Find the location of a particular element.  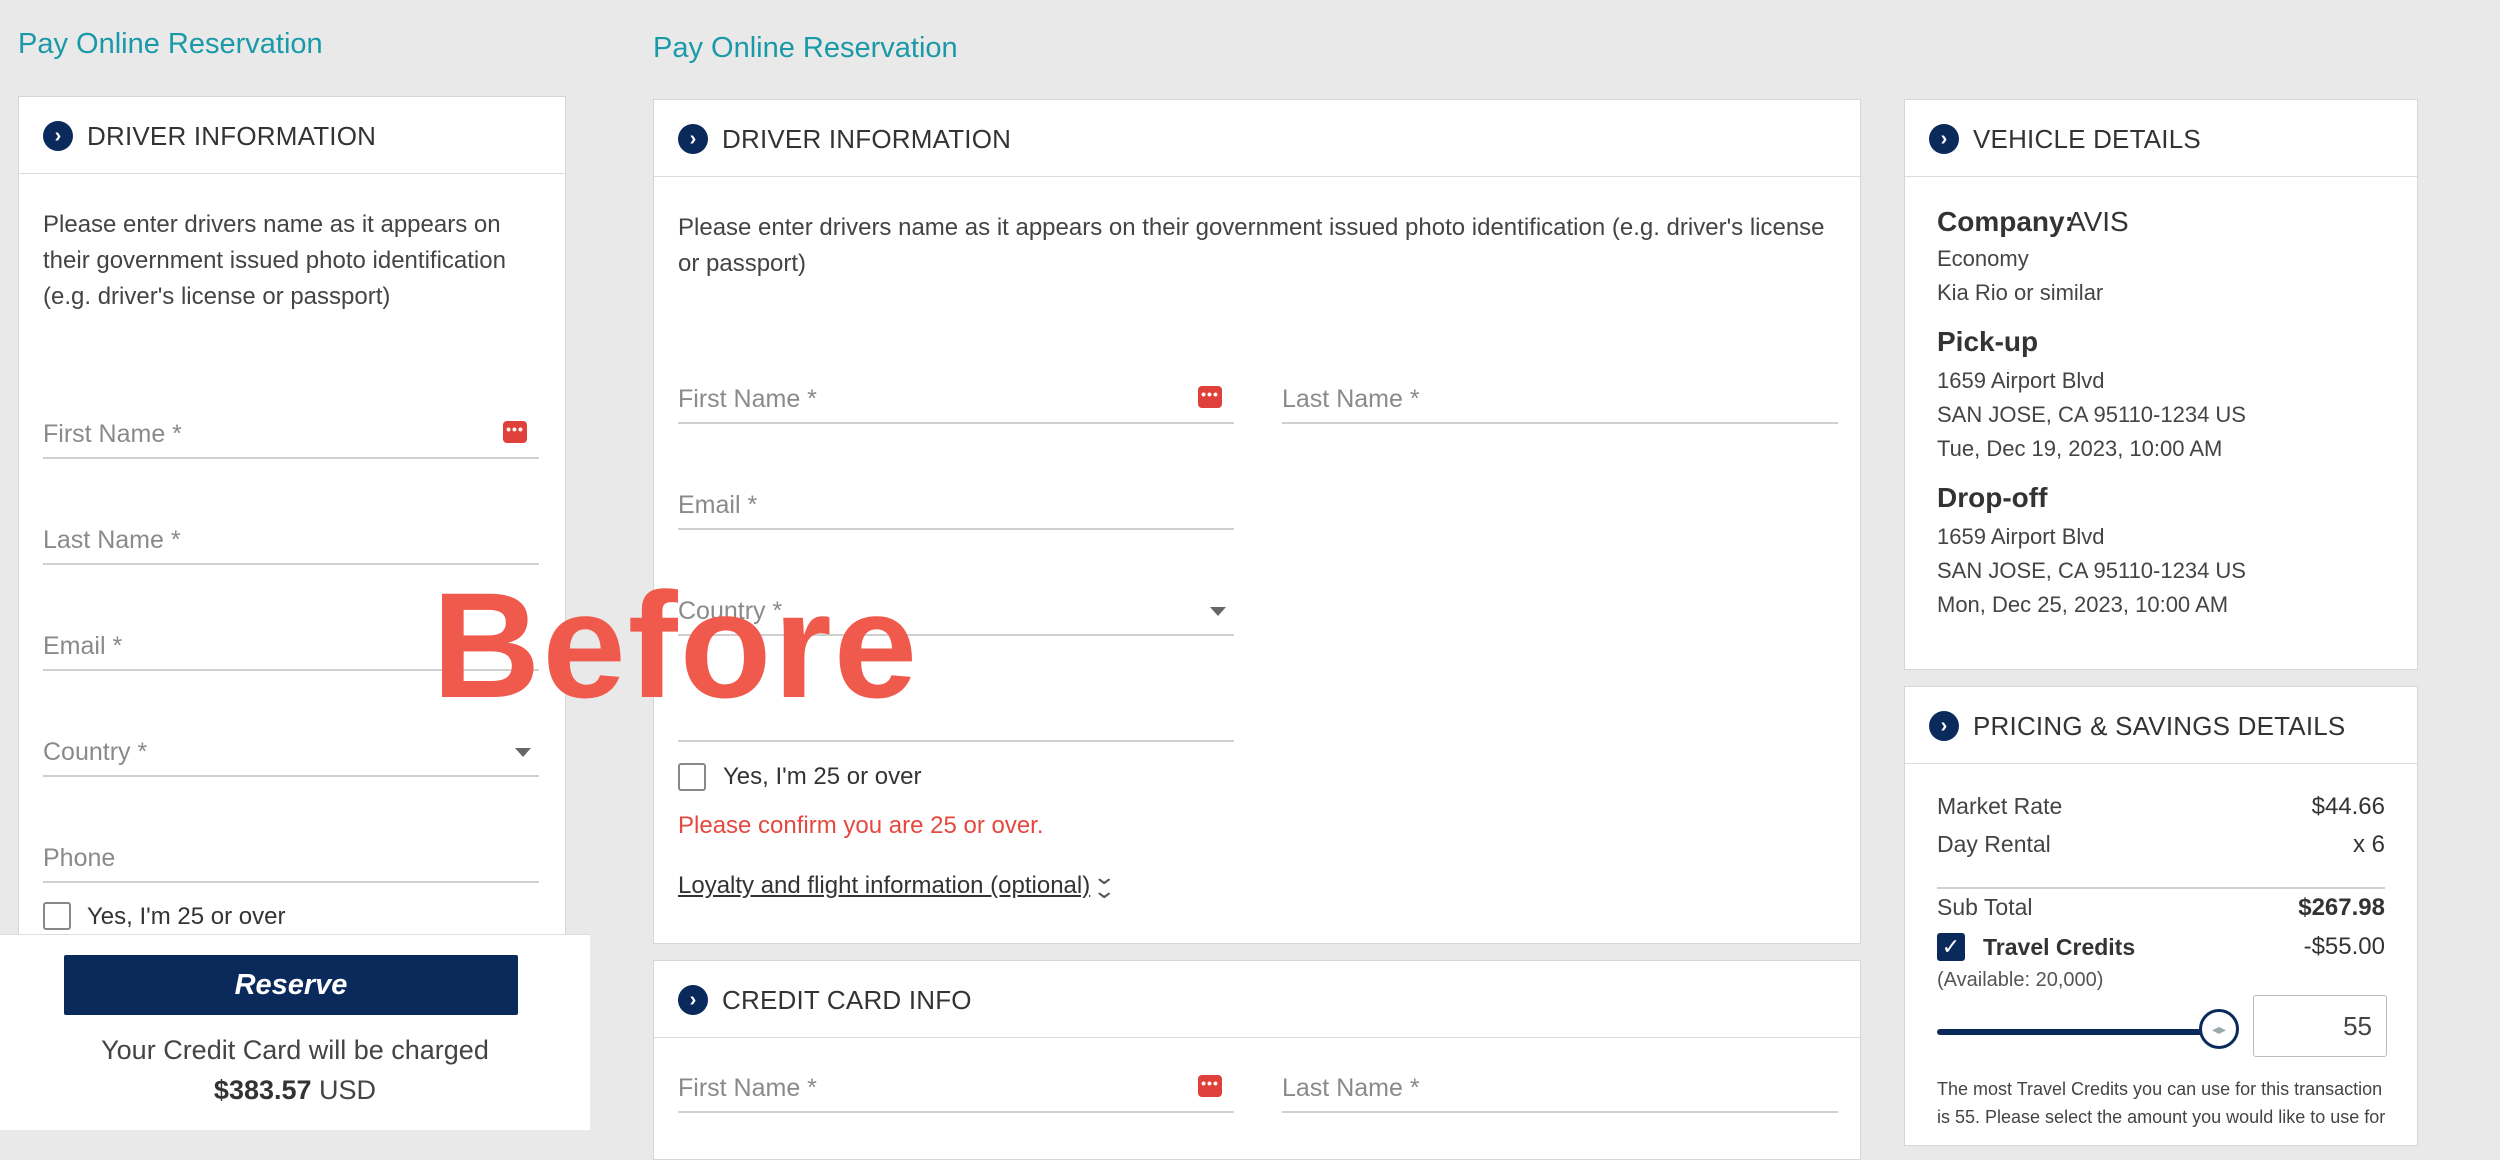

pickup-label: Pick-up is located at coordinates (1988, 341).